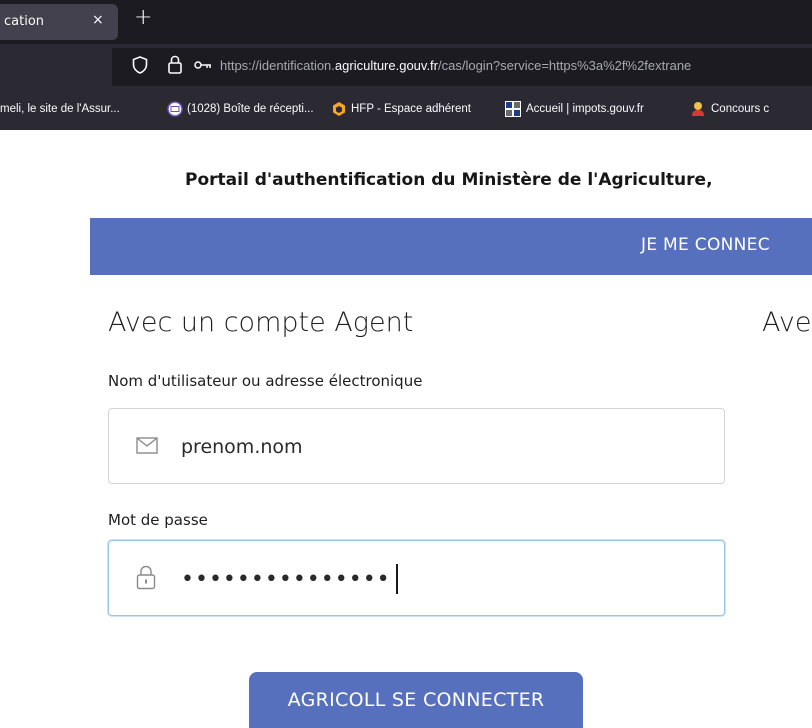  I want to click on other-account-heading: Ave, so click(787, 322).